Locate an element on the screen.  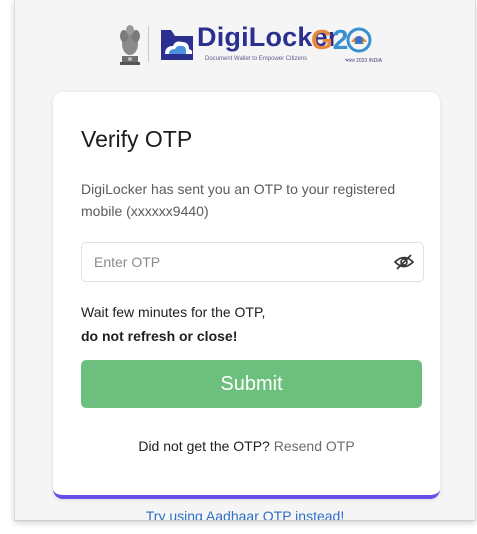
otp-field is located at coordinates (252, 262).